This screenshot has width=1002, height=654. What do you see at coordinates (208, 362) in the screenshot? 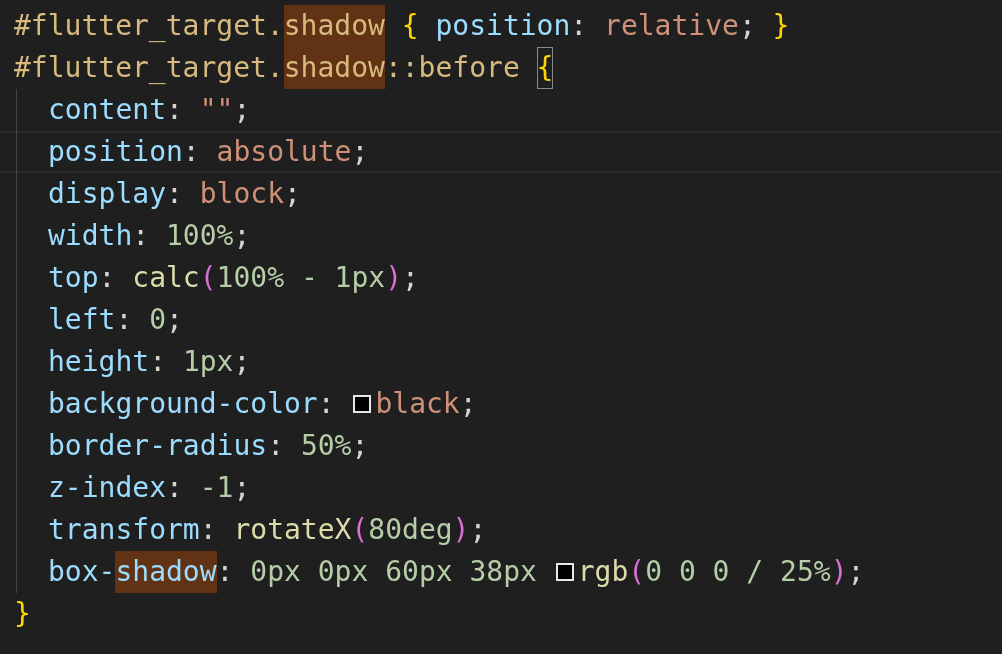
I see `number-value: 1px` at bounding box center [208, 362].